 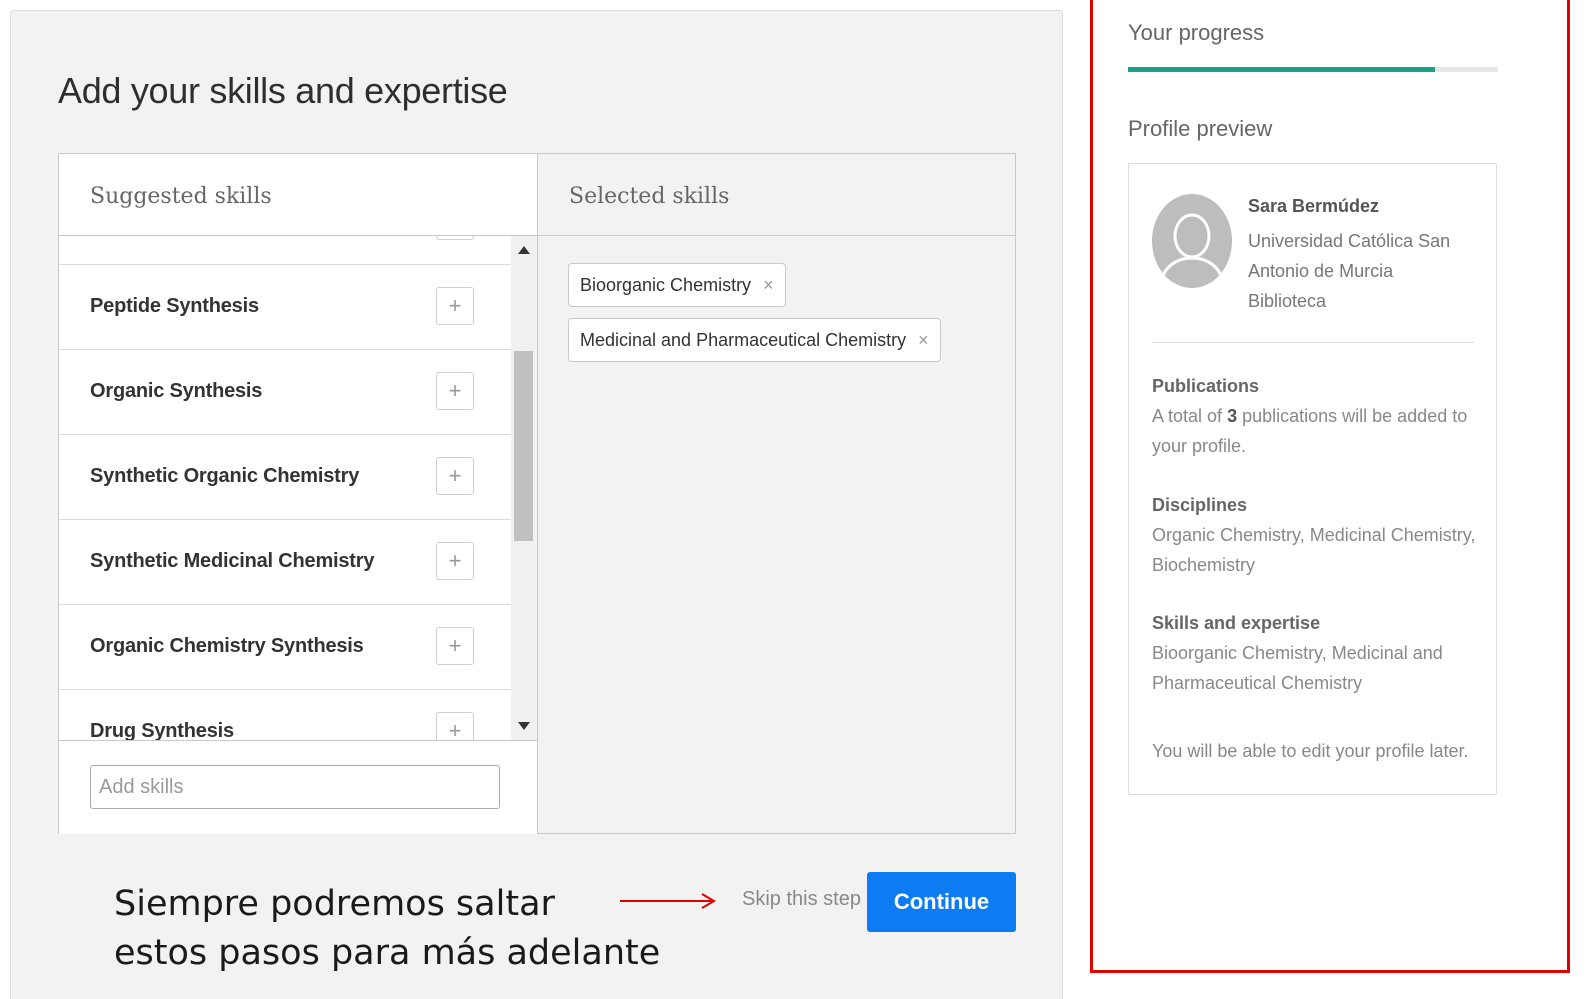 I want to click on page-title: Add your skills and expertise, so click(x=283, y=90).